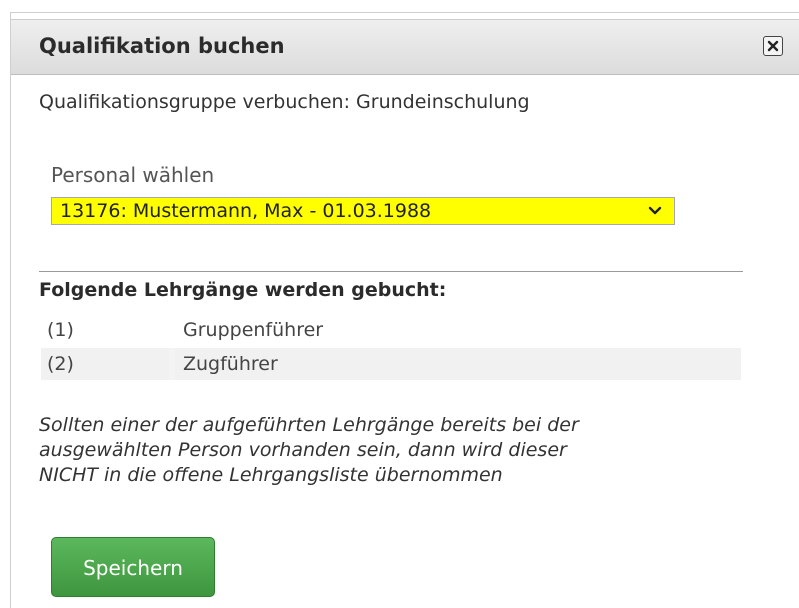  What do you see at coordinates (458, 364) in the screenshot?
I see `course-name: Zugführer` at bounding box center [458, 364].